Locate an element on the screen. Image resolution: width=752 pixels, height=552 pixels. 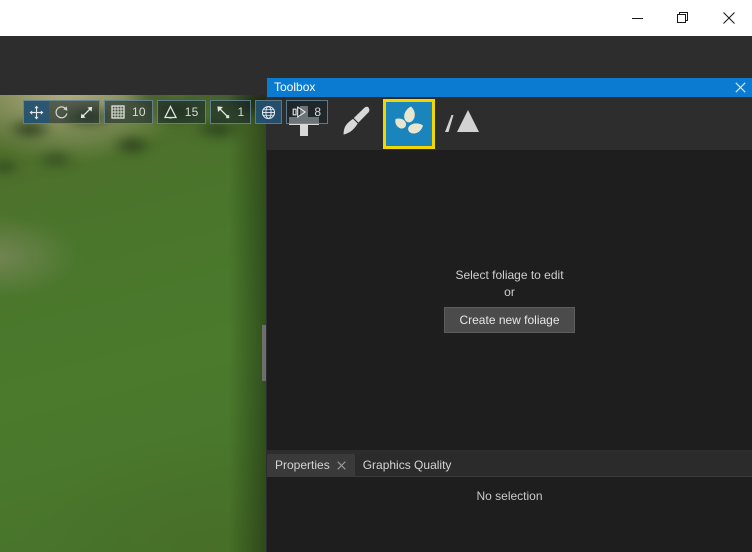
scale-tool-button is located at coordinates (86, 112).